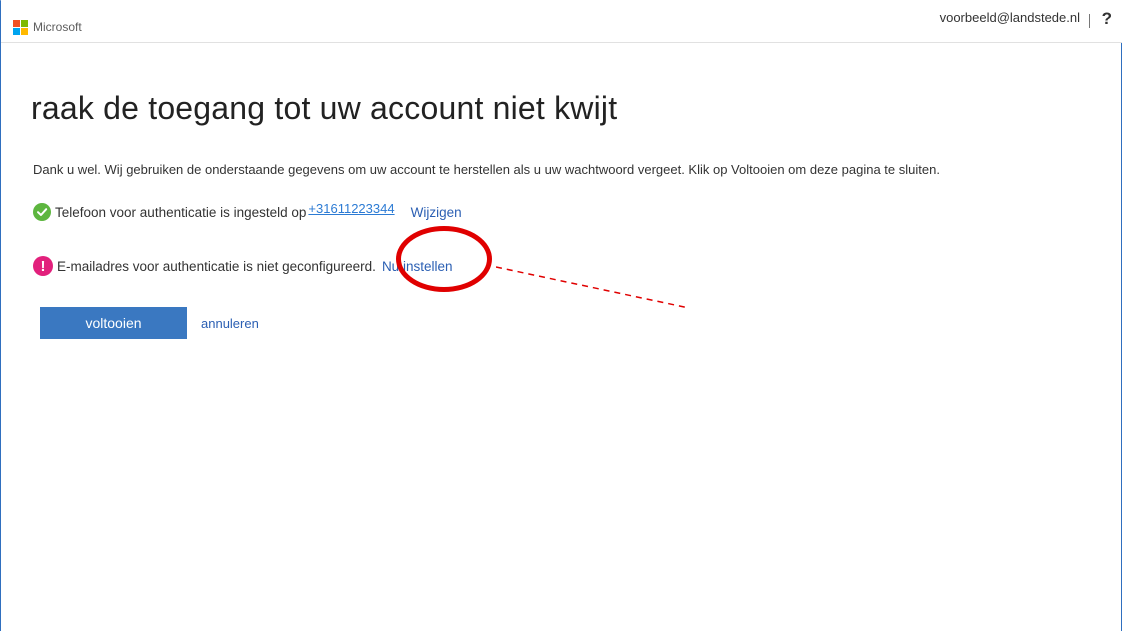 This screenshot has width=1124, height=633. I want to click on logo-red-square, so click(16, 23).